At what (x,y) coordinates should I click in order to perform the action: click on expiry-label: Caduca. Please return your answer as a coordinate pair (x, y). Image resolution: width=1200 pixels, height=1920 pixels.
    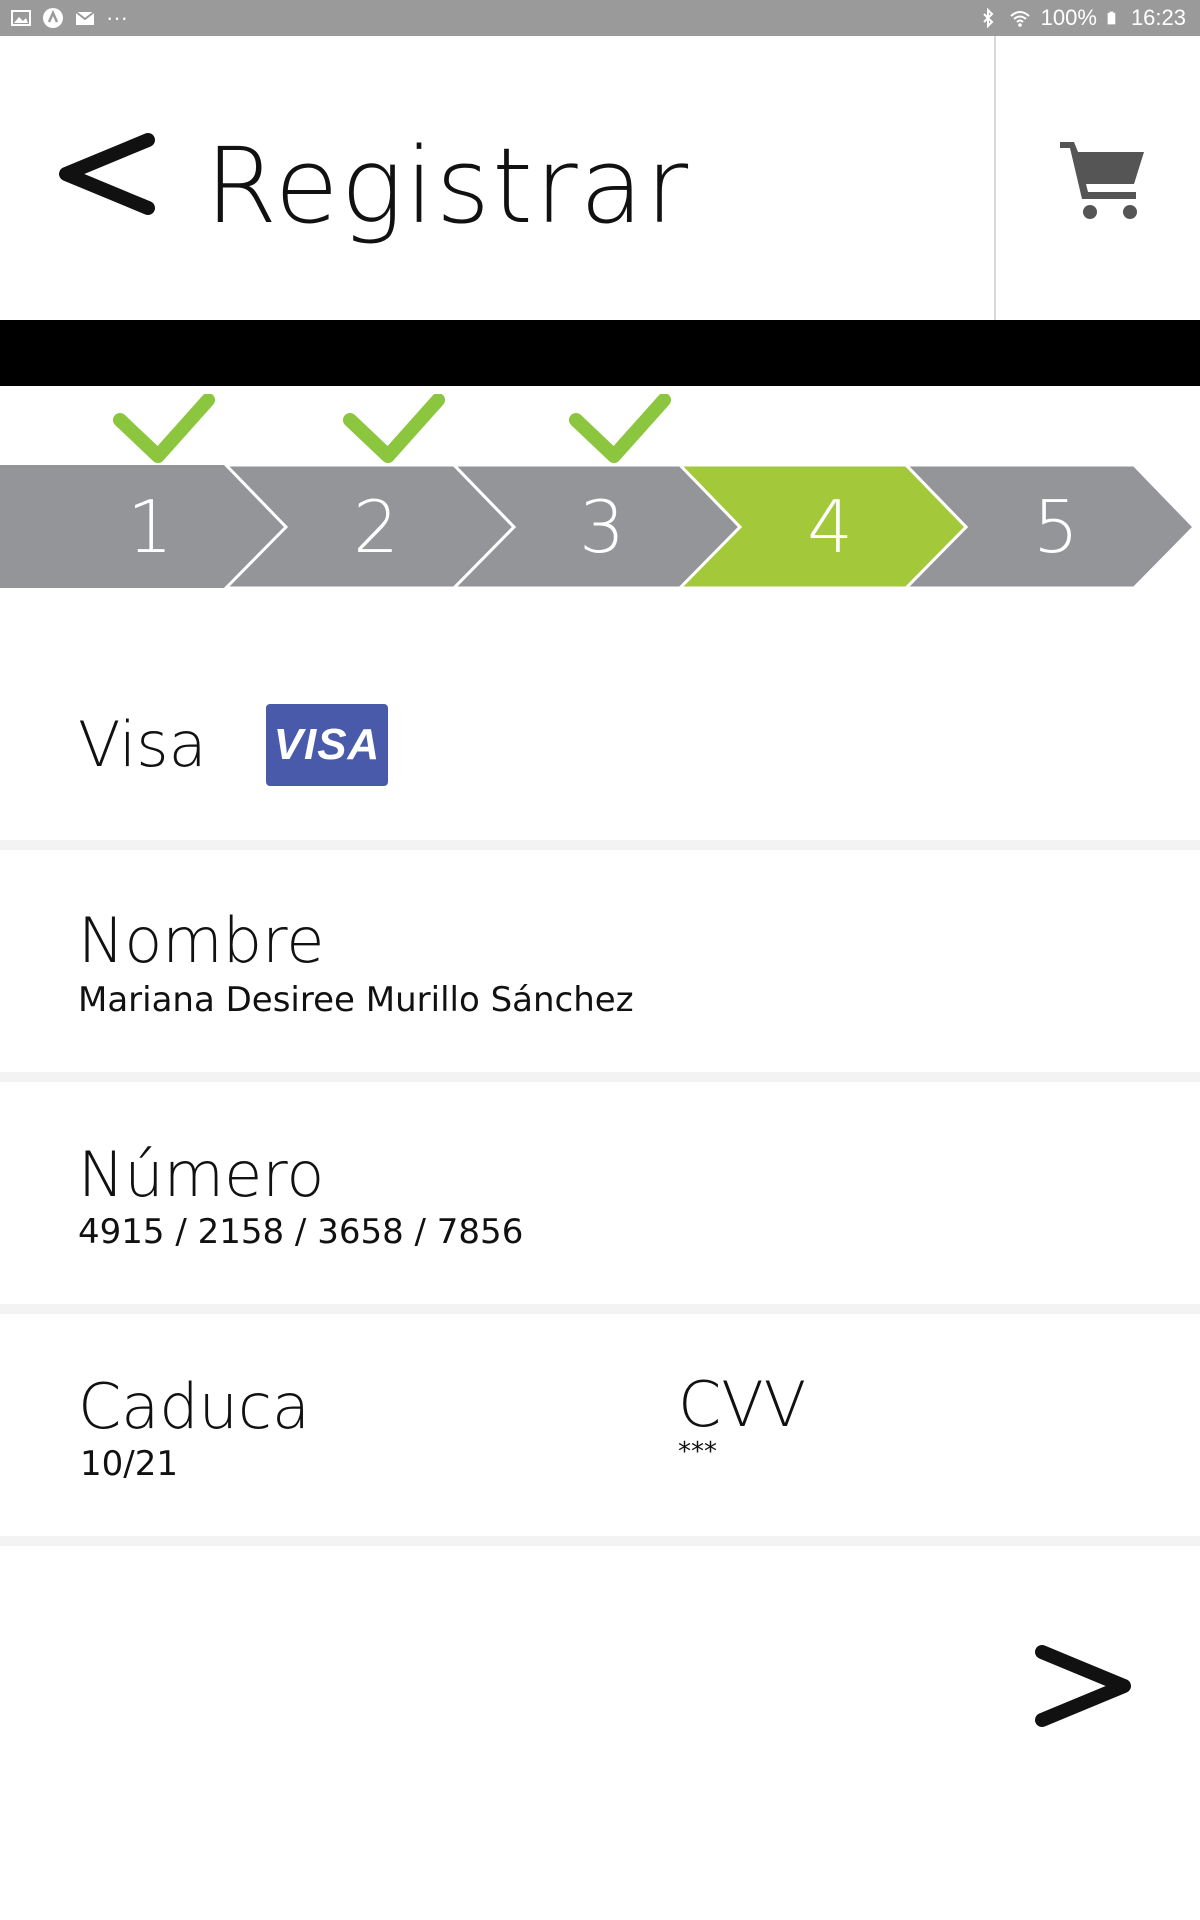
    Looking at the image, I should click on (194, 1406).